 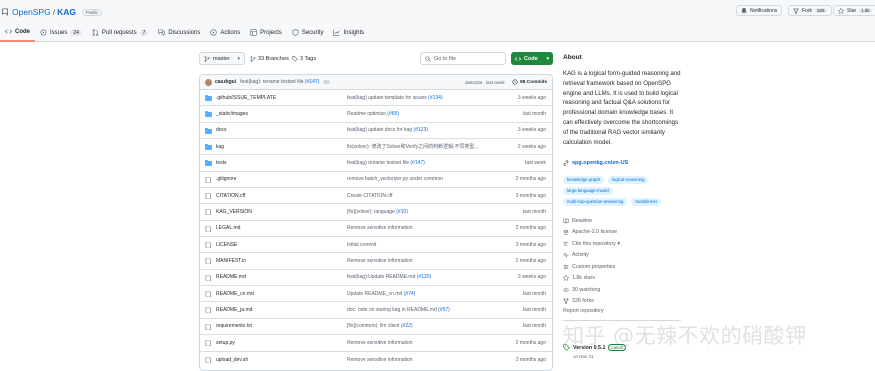 What do you see at coordinates (583, 180) in the screenshot?
I see `topic-tag: knowledge-graph` at bounding box center [583, 180].